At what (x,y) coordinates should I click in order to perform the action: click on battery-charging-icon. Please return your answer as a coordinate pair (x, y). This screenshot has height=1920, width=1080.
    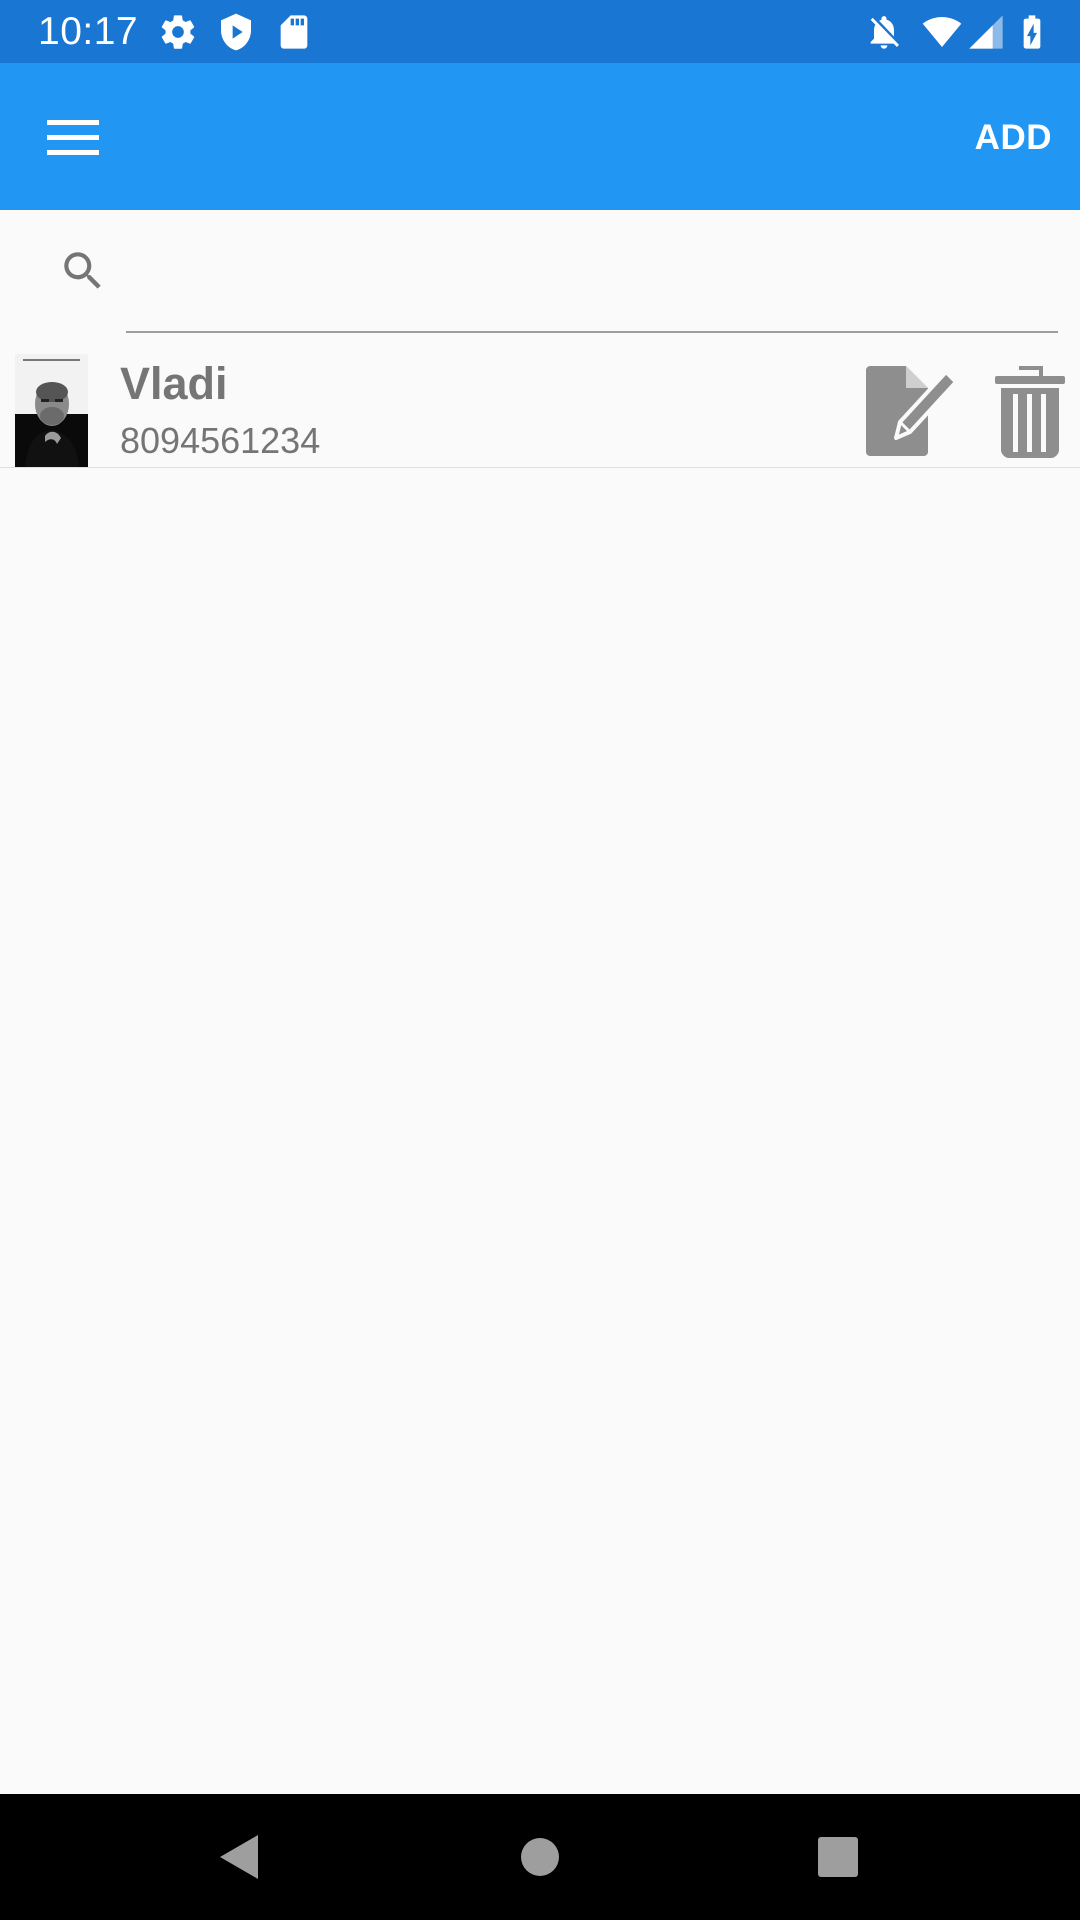
    Looking at the image, I should click on (1032, 32).